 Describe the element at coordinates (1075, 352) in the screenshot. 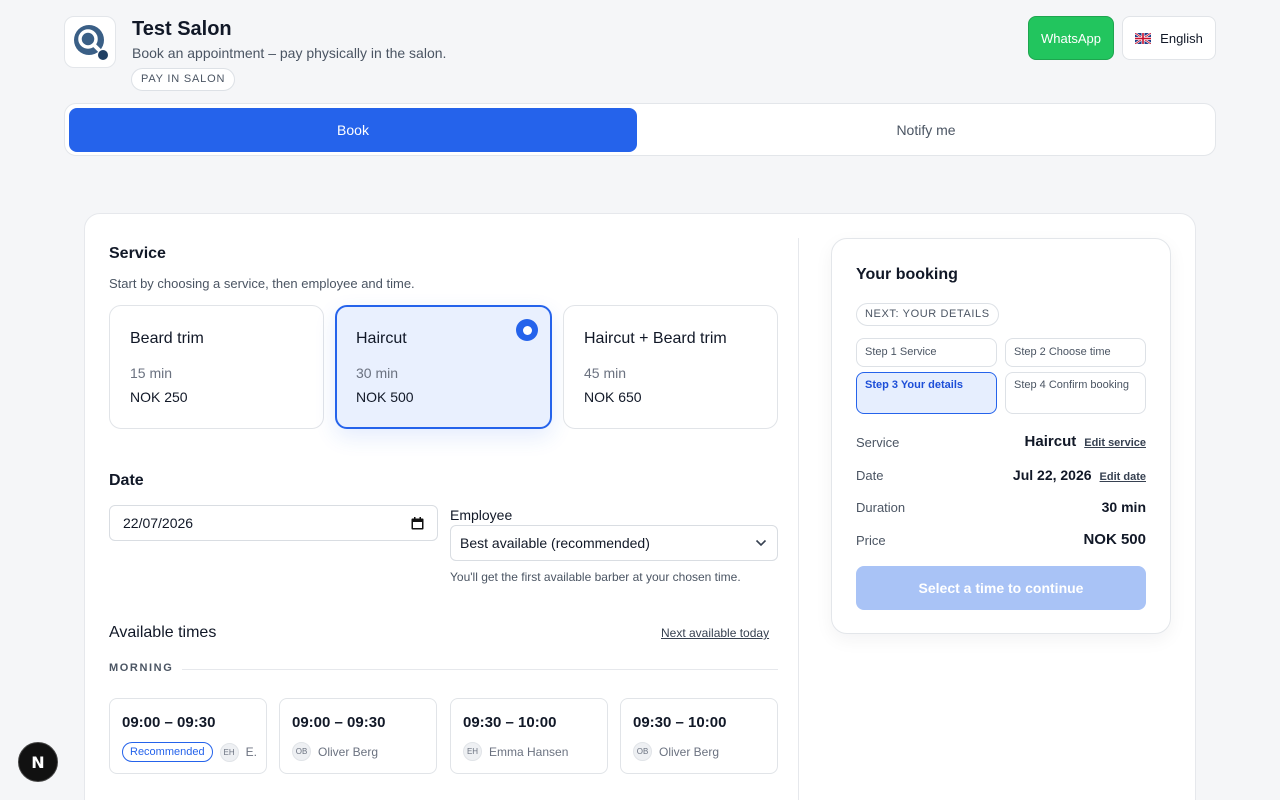

I see `step-choose-time: Step 2 Choose time` at that location.